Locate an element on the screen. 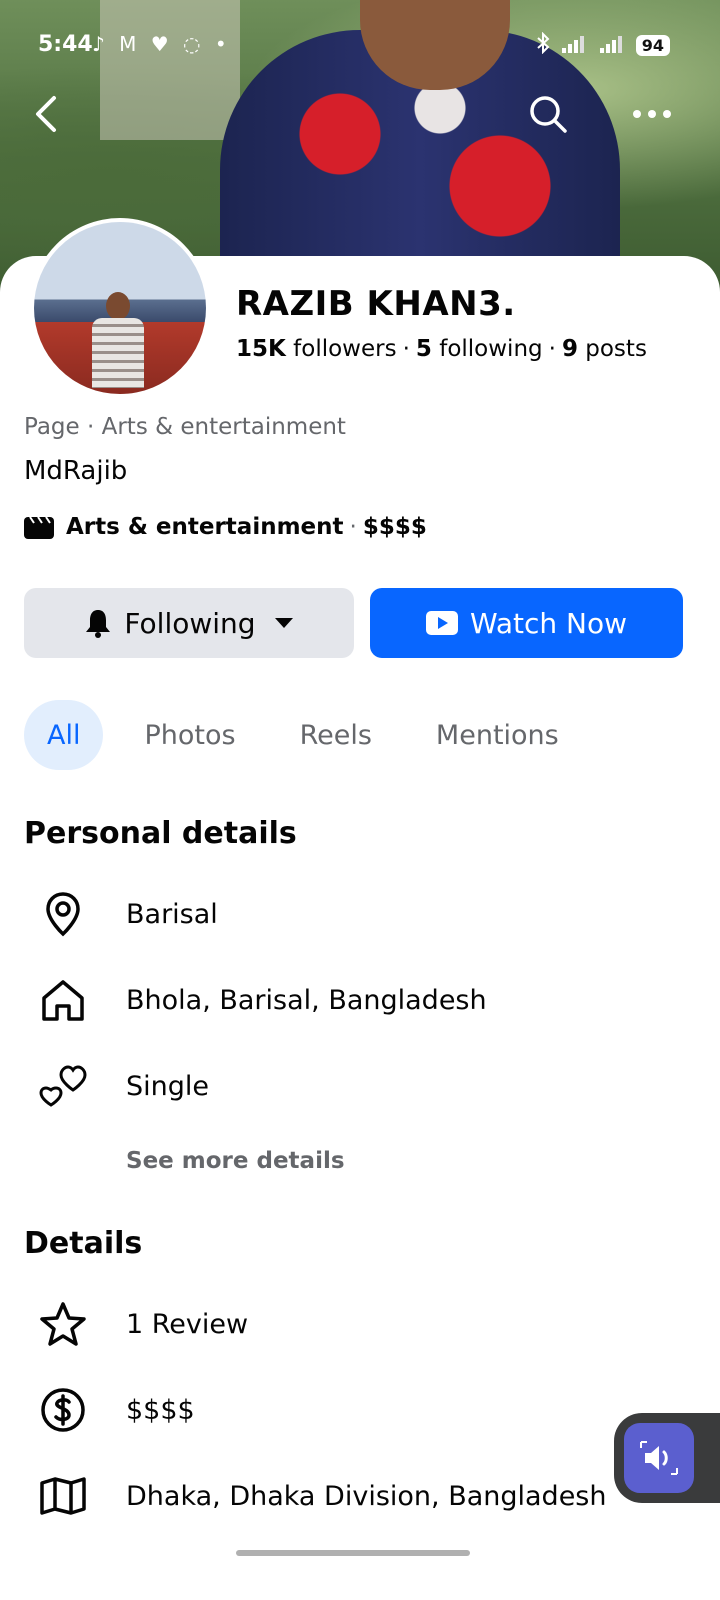 Image resolution: width=720 pixels, height=1600 pixels. profile-name: RAZIB KHAN3. is located at coordinates (376, 304).